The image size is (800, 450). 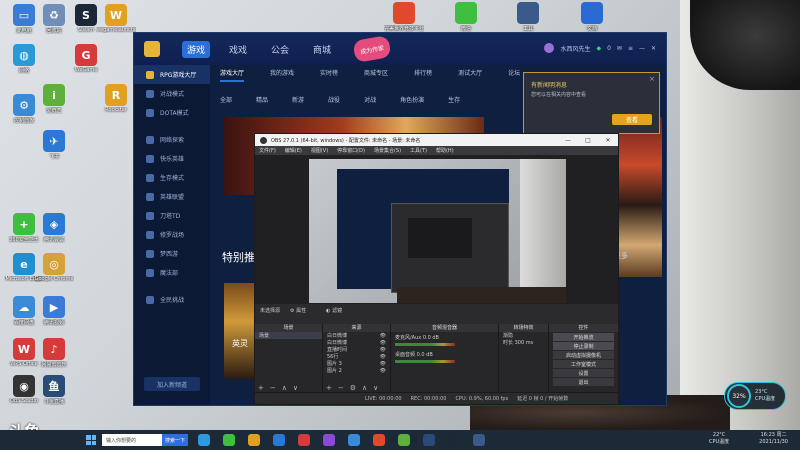 I want to click on menu-icon: ≡, so click(x=630, y=48).